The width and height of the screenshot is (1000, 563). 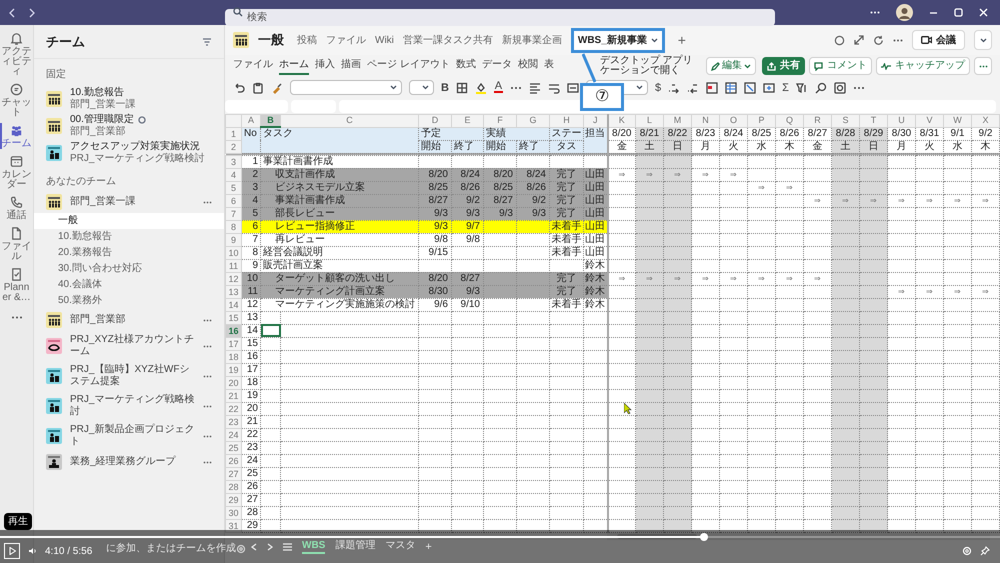 I want to click on table-cell: ビジネスモデル立案, so click(x=339, y=187).